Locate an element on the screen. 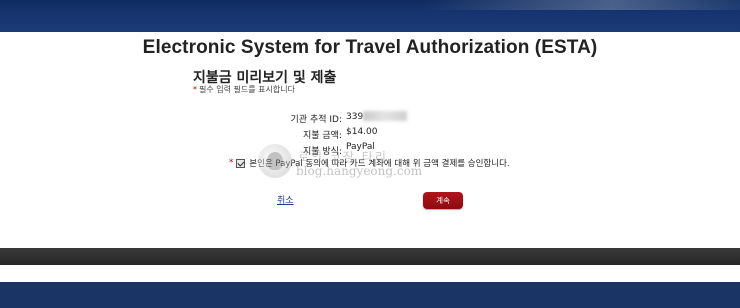 The width and height of the screenshot is (740, 308). required-note: * 필수 입력 필드를 표시합니다 is located at coordinates (244, 89).